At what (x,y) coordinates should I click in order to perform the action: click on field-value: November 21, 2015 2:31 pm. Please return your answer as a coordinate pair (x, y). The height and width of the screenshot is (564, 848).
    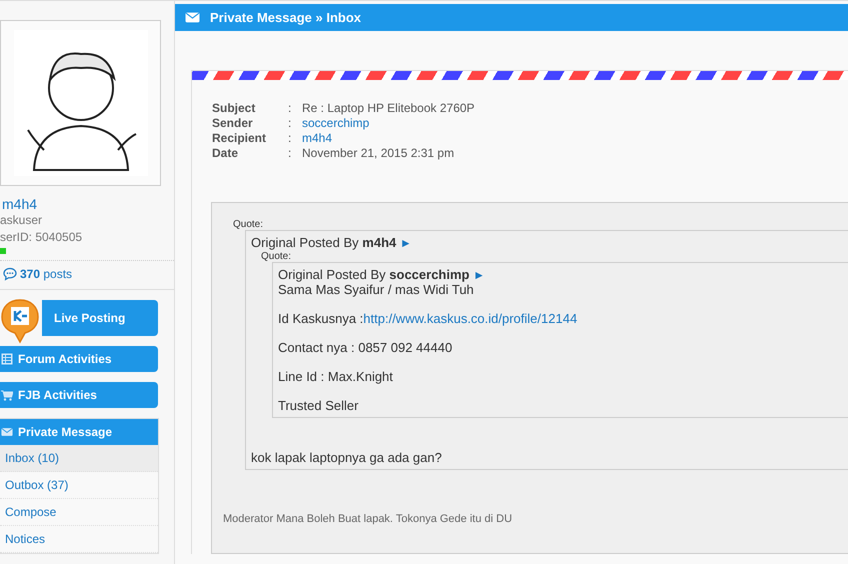
    Looking at the image, I should click on (379, 153).